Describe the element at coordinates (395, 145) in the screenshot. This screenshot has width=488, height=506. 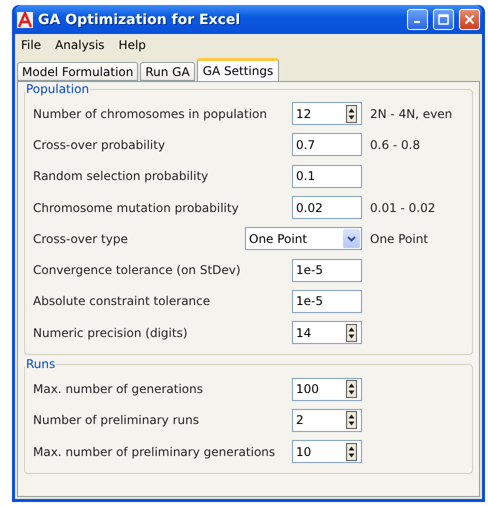
I see `hint-text: 0.6 - 0.8` at that location.